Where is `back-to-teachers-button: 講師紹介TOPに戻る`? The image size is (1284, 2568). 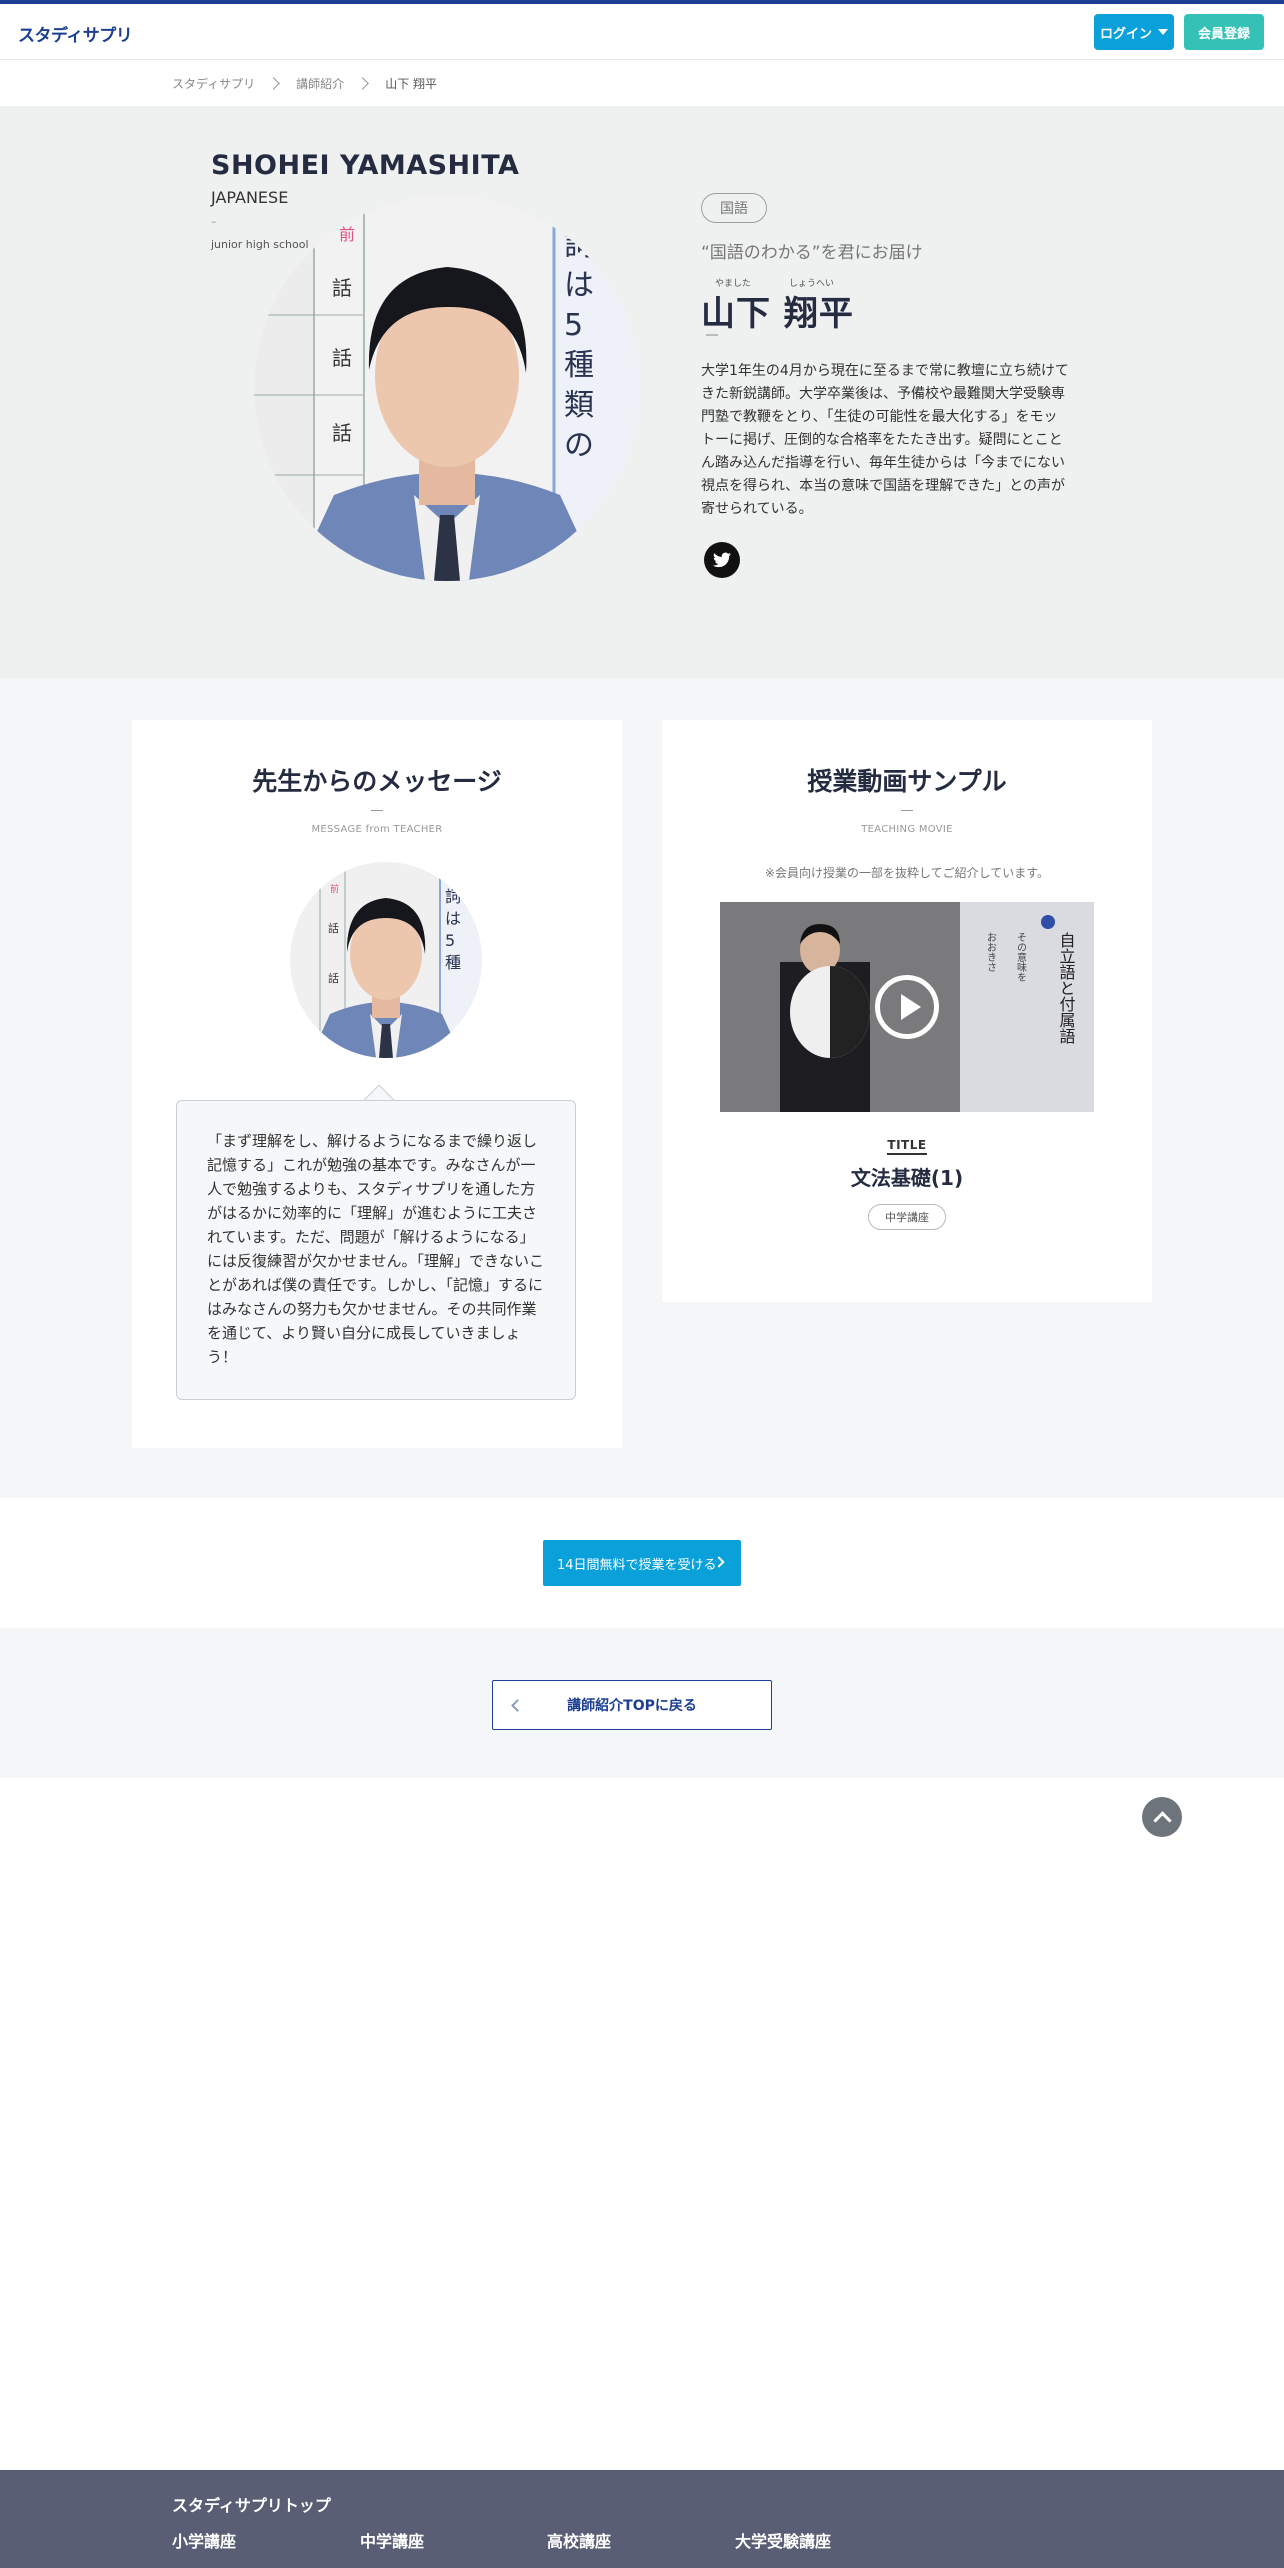
back-to-teachers-button: 講師紹介TOPに戻る is located at coordinates (632, 1705).